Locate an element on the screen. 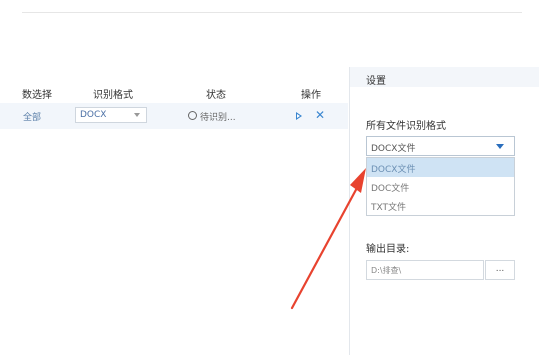 Image resolution: width=539 pixels, height=355 pixels. annotation-arrow-icon is located at coordinates (328, 239).